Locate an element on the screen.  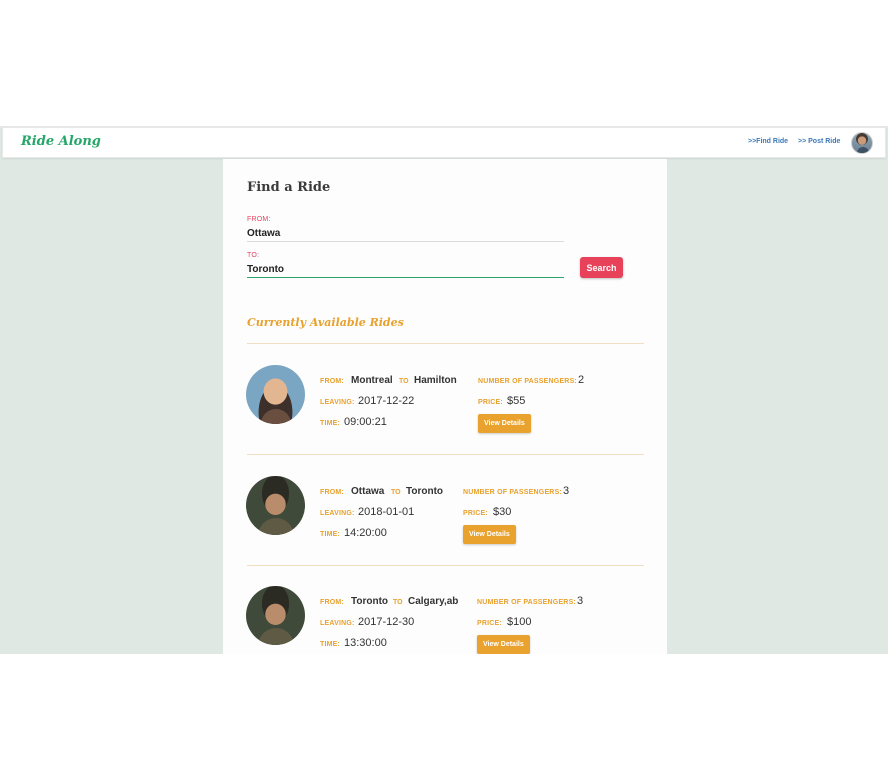
ride-passengers: 2 is located at coordinates (581, 380).